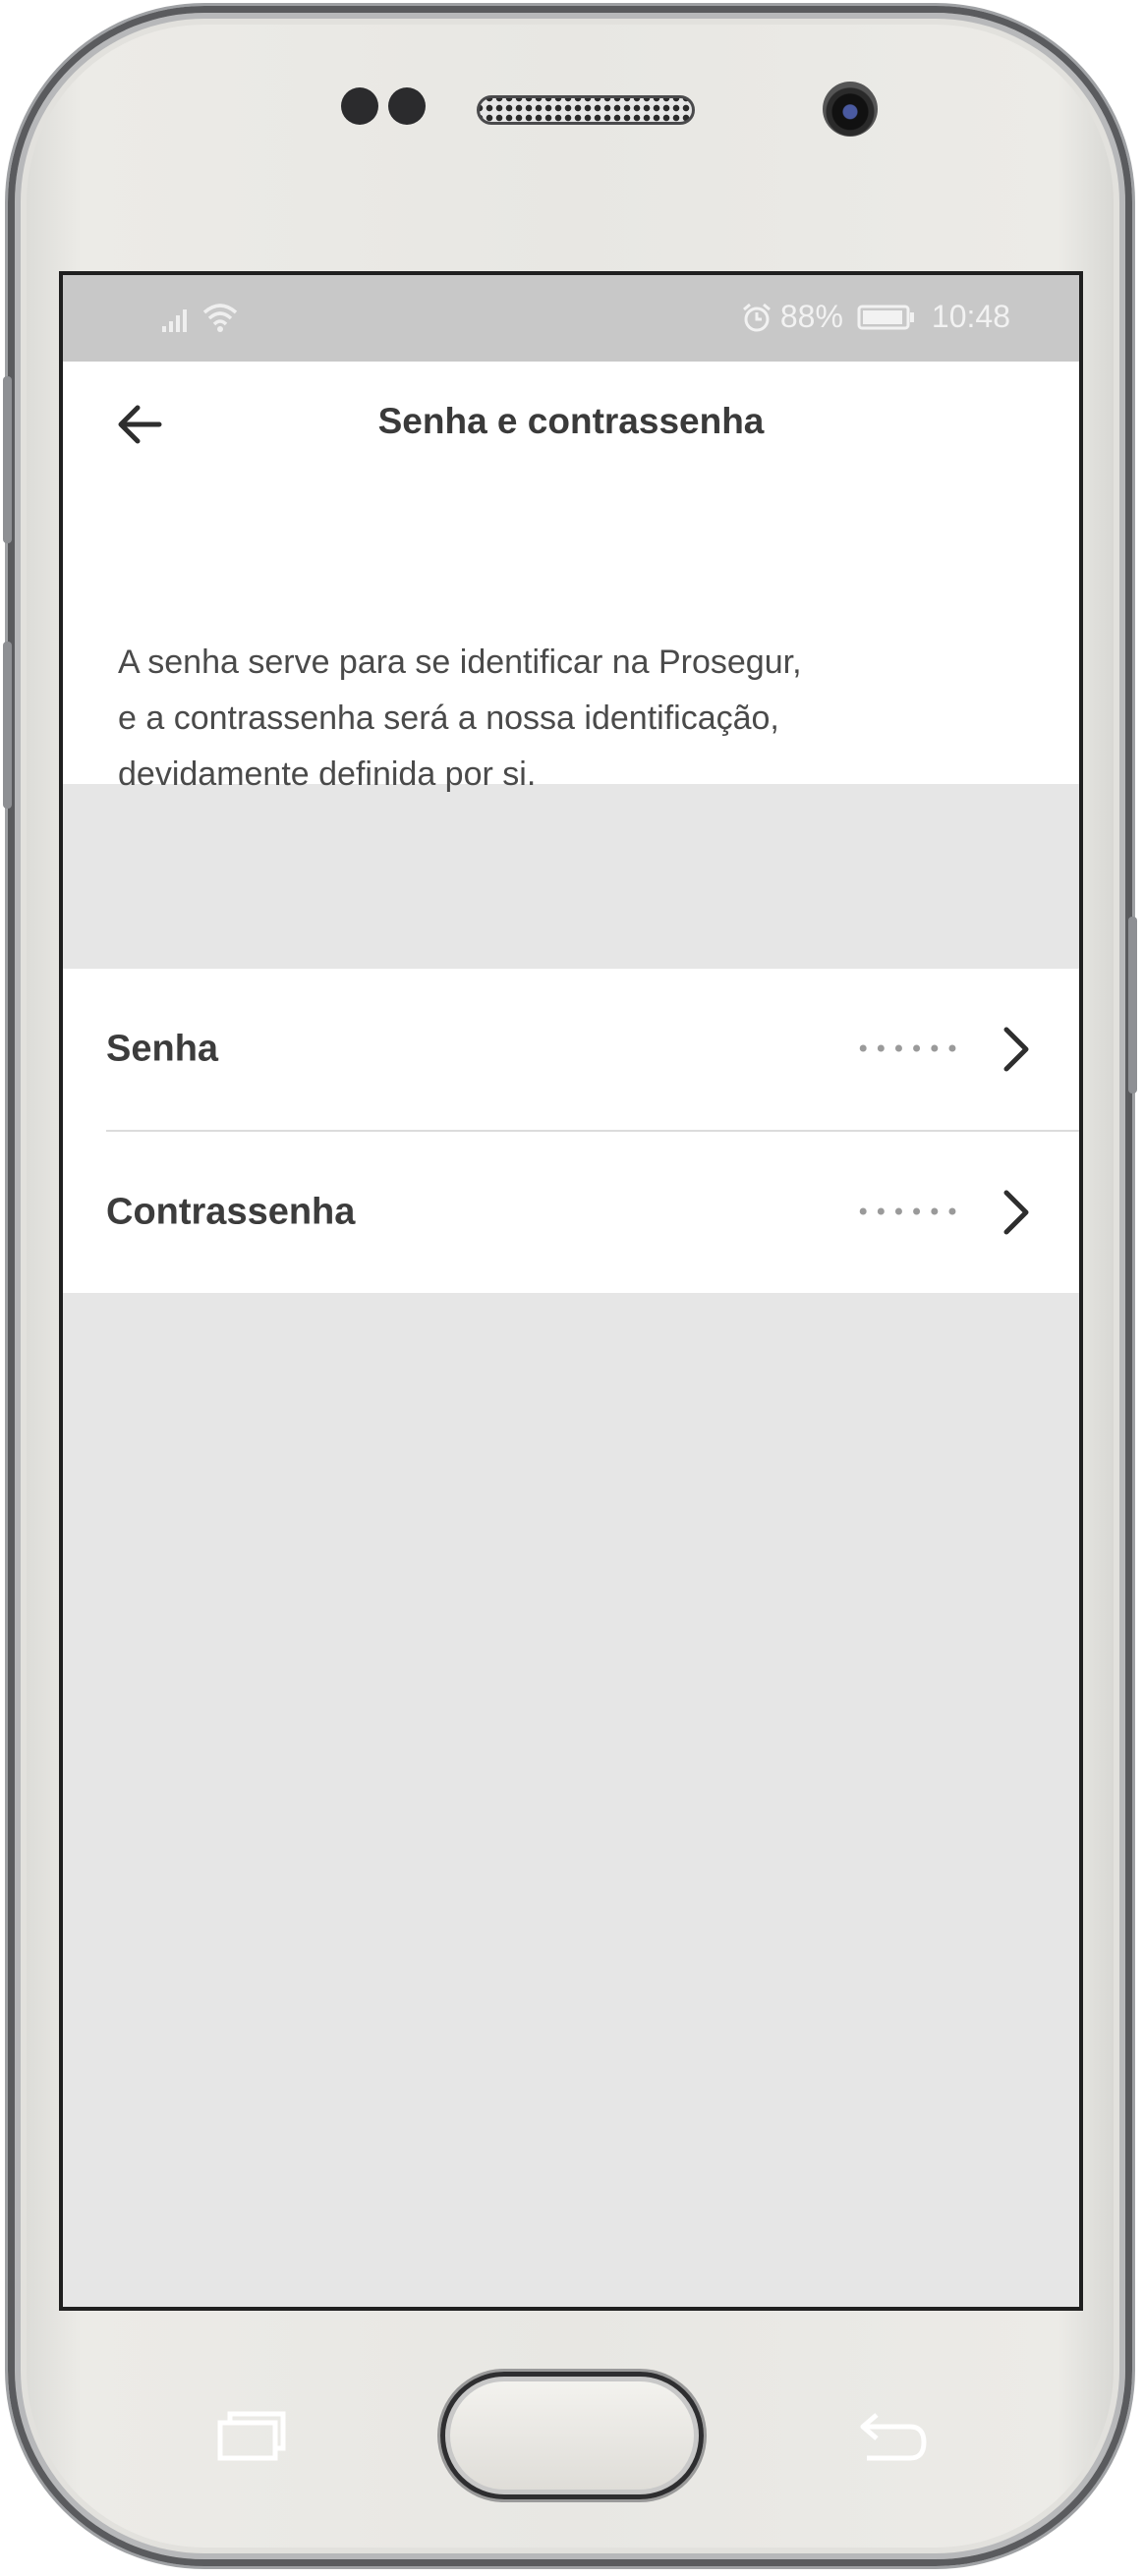 The height and width of the screenshot is (2576, 1144). What do you see at coordinates (571, 318) in the screenshot?
I see `status-bar: 88% 10:48` at bounding box center [571, 318].